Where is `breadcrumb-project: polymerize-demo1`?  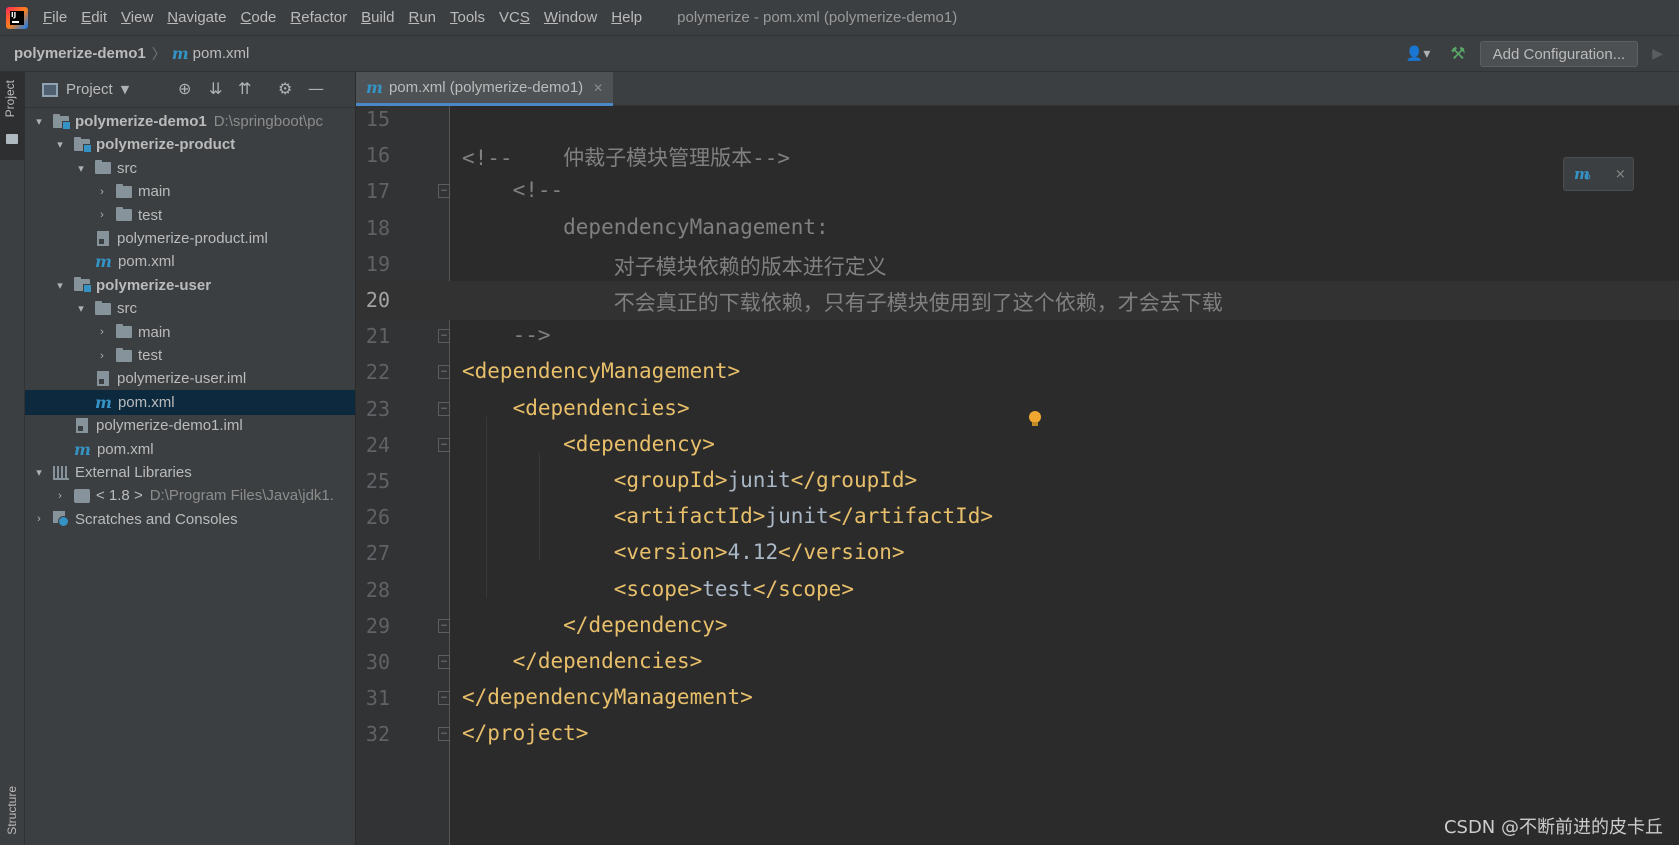 breadcrumb-project: polymerize-demo1 is located at coordinates (80, 53).